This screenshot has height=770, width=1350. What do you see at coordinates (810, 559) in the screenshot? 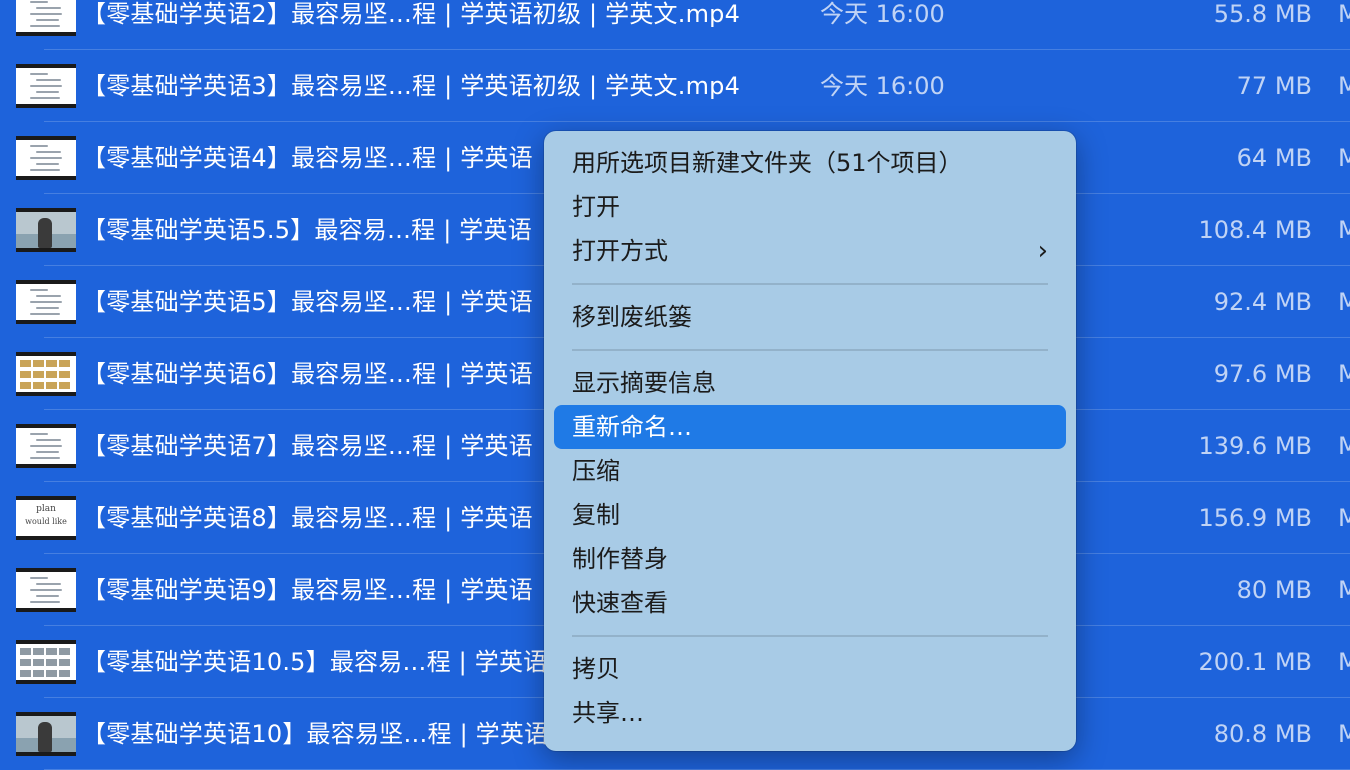
I see `menu-item: 制作替身` at bounding box center [810, 559].